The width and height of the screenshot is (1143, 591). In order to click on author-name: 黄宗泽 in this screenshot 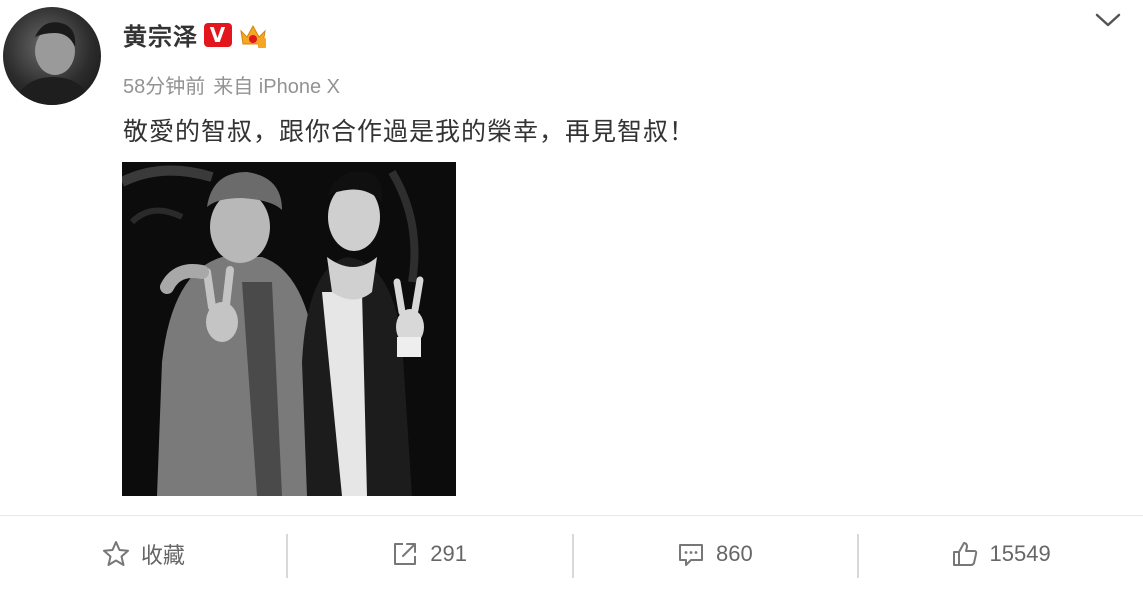, I will do `click(160, 34)`.